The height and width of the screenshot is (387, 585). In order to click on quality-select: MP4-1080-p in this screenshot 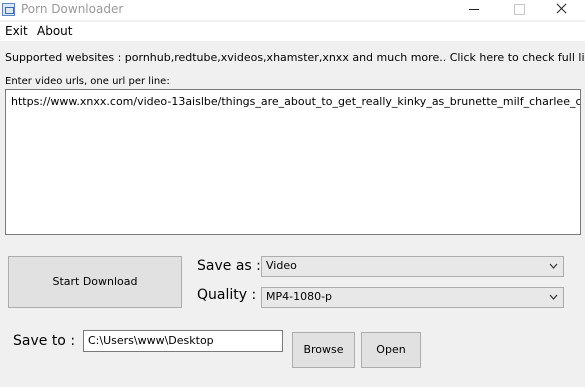, I will do `click(412, 297)`.